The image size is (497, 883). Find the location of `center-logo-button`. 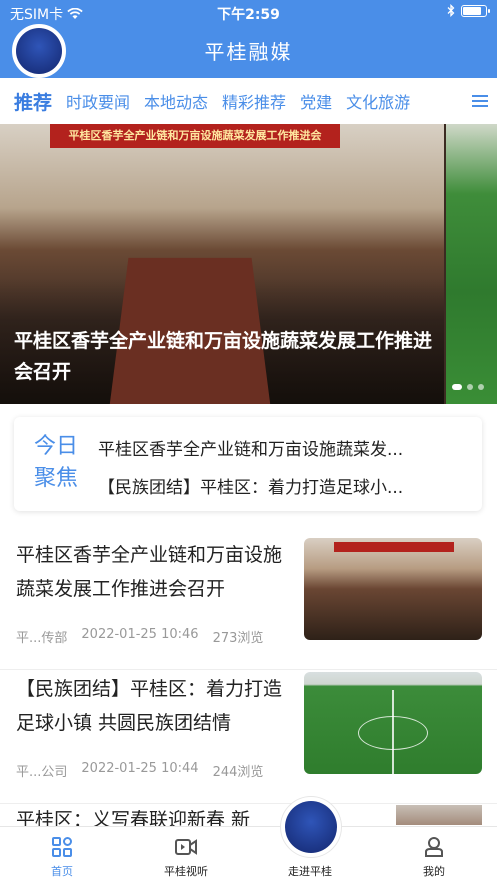

center-logo-button is located at coordinates (311, 827).